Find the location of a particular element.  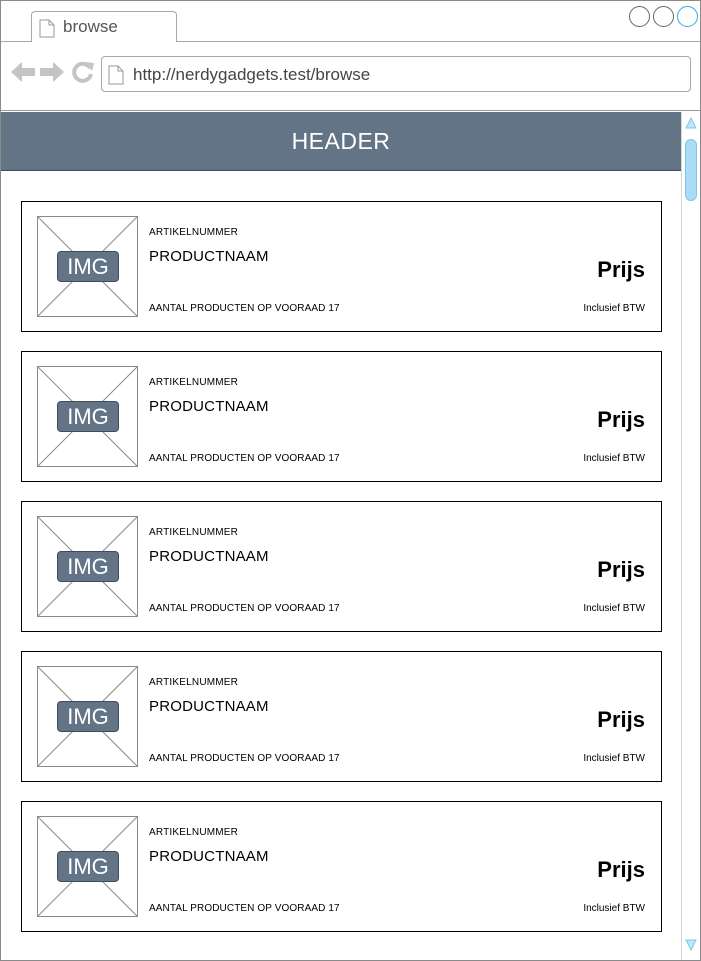

scroll-up-arrow-icon is located at coordinates (691, 125).